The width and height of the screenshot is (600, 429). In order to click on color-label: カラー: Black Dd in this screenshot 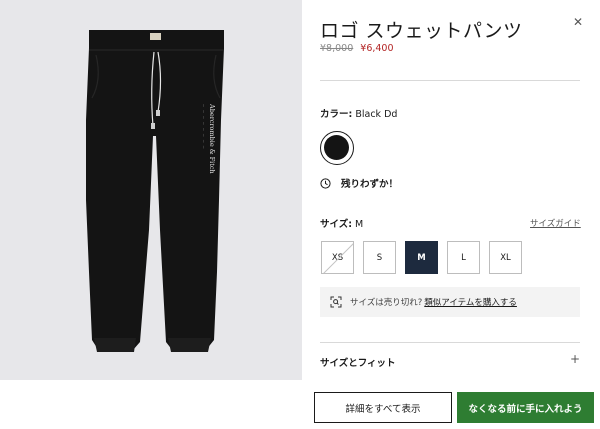, I will do `click(358, 113)`.